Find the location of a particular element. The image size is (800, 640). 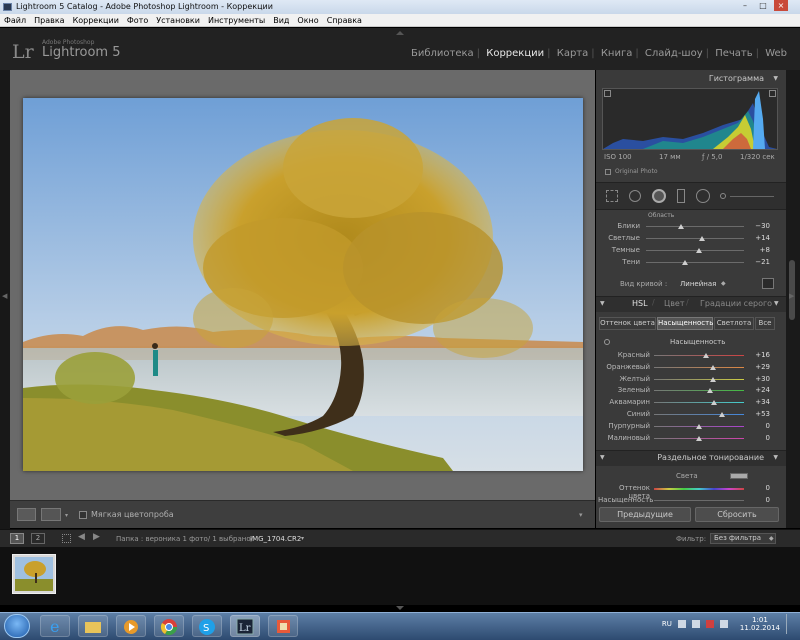

radial-filter-icon is located at coordinates (703, 196).